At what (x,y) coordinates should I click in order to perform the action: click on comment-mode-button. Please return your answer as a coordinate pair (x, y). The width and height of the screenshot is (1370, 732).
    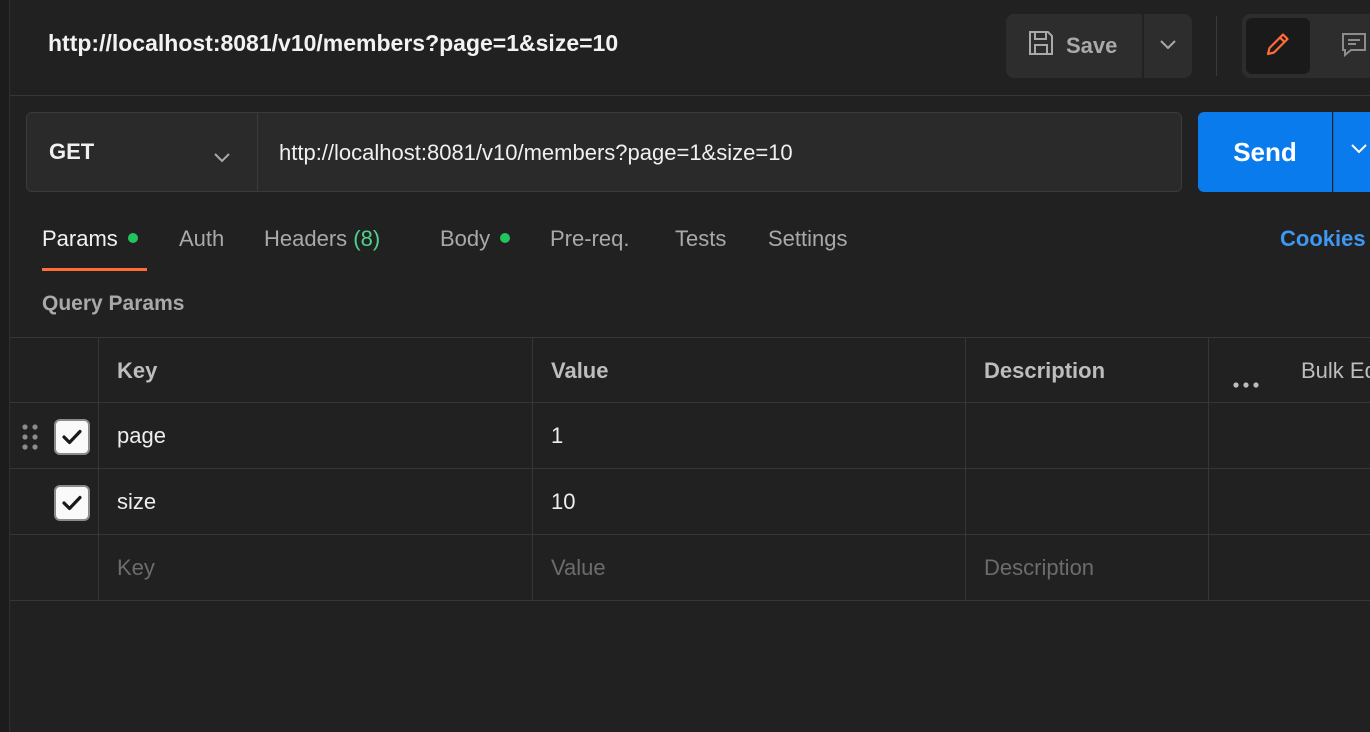
    Looking at the image, I should click on (1346, 46).